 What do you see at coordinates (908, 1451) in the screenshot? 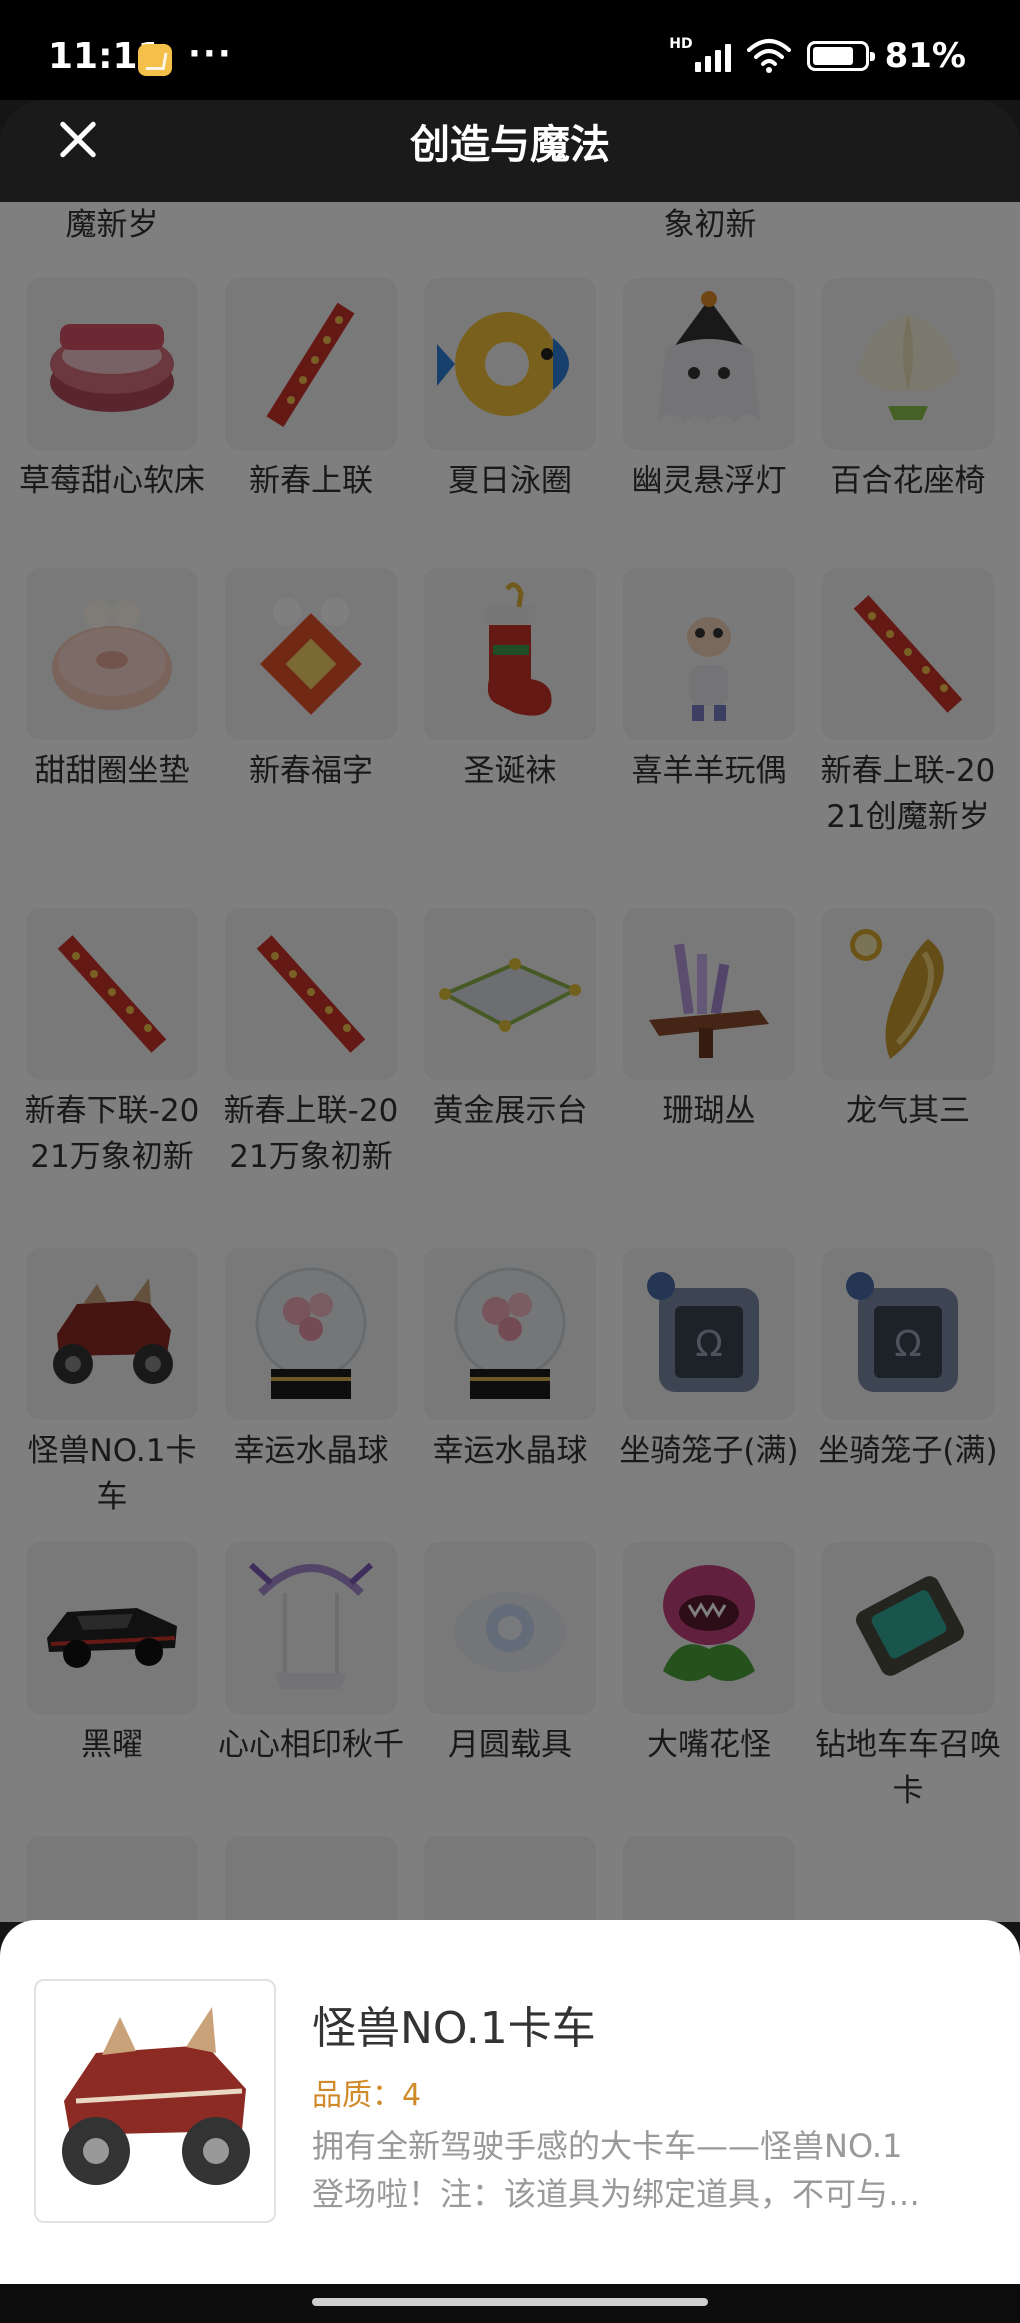
I see `item-name: 坐骑笼子(满)` at bounding box center [908, 1451].